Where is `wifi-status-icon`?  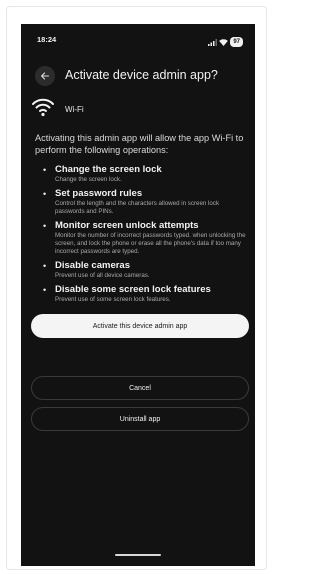
wifi-status-icon is located at coordinates (224, 42).